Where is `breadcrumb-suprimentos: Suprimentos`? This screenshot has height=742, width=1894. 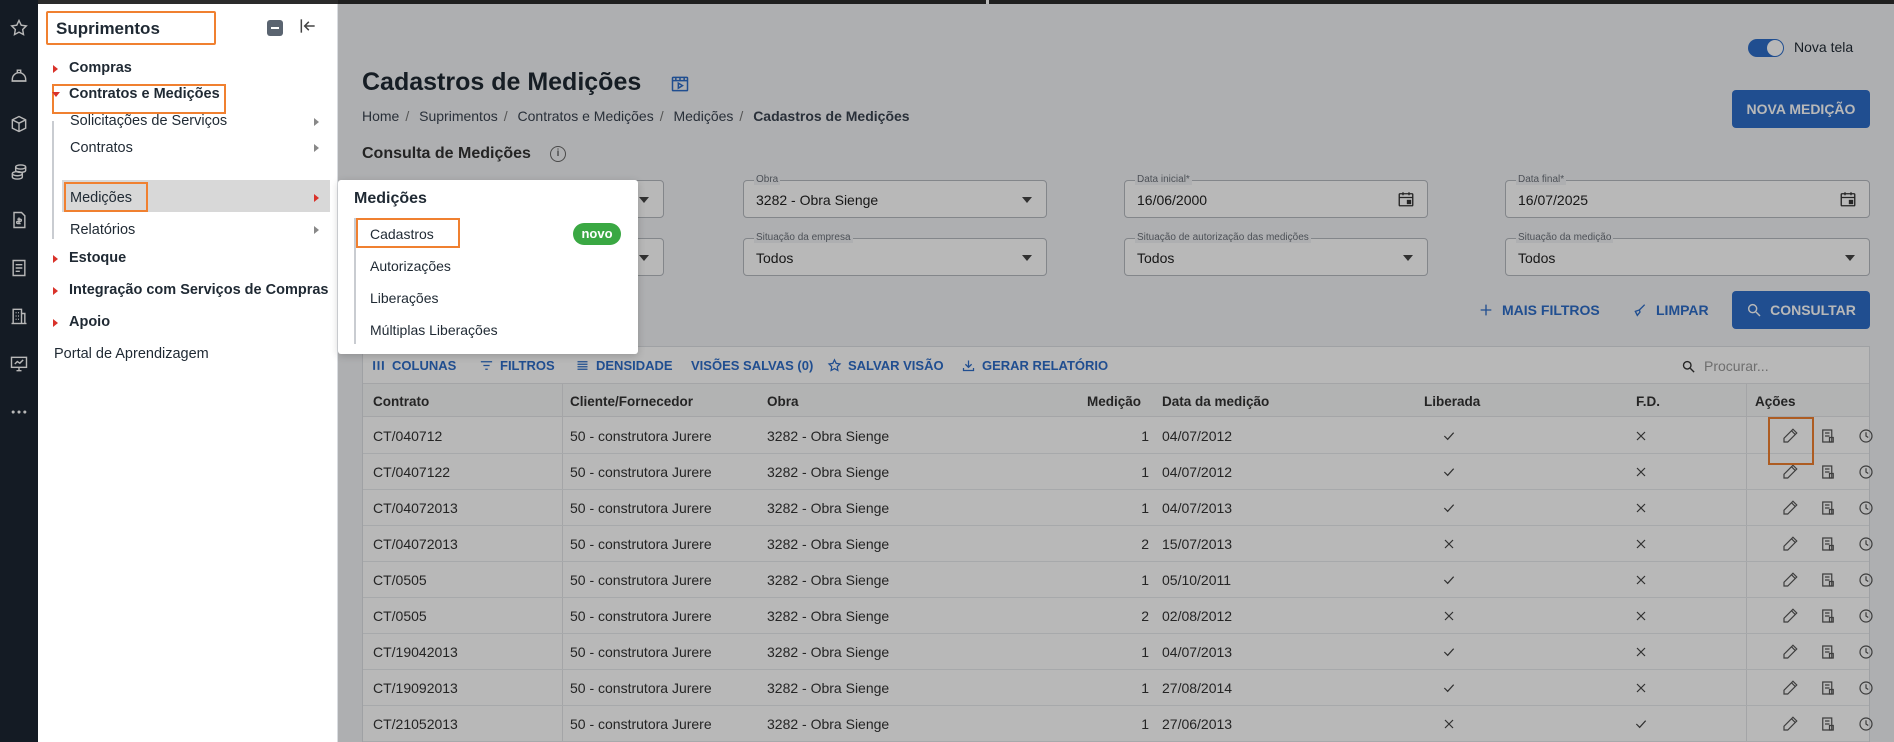
breadcrumb-suprimentos: Suprimentos is located at coordinates (458, 116).